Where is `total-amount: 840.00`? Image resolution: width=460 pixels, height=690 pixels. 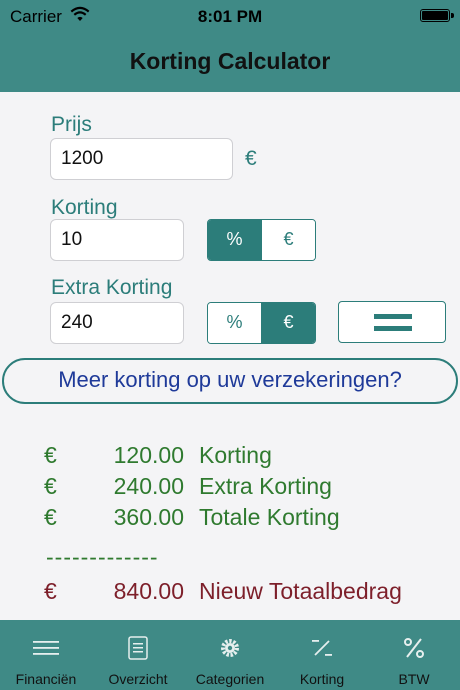
total-amount: 840.00 is located at coordinates (148, 591).